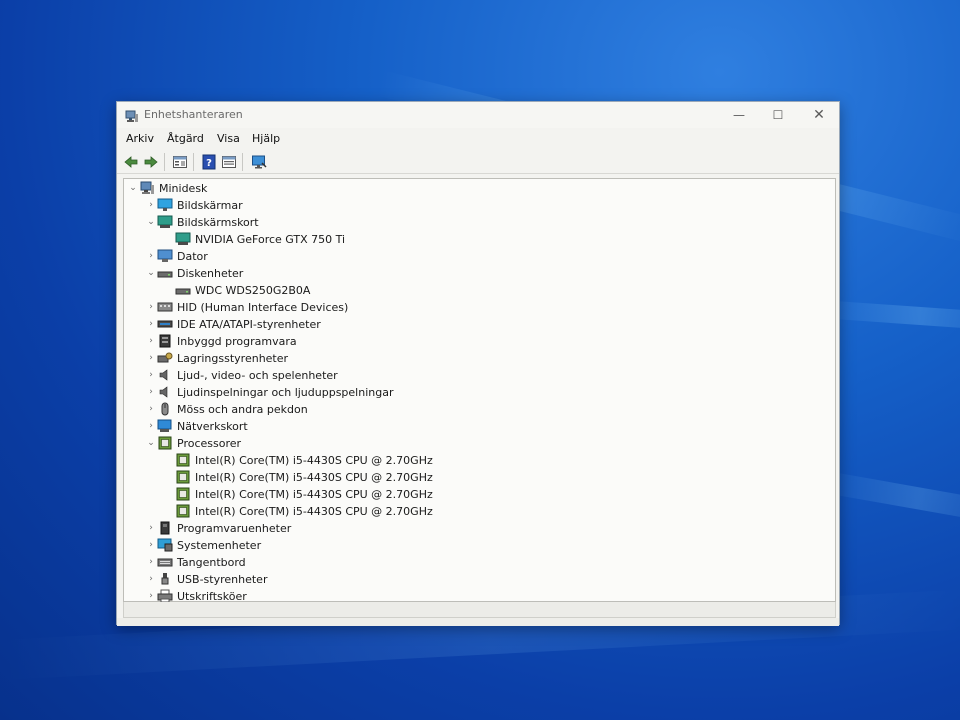  I want to click on tree-node-label: USB-styrenheter, so click(222, 579).